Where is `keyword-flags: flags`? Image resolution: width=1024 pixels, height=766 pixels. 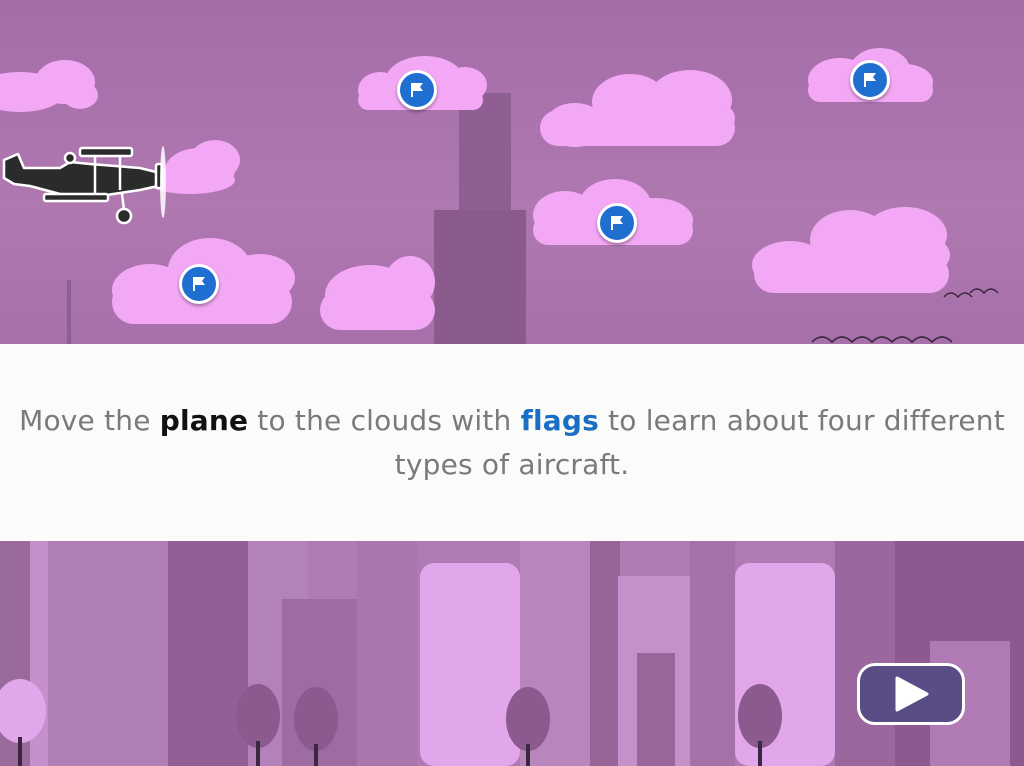 keyword-flags: flags is located at coordinates (559, 420).